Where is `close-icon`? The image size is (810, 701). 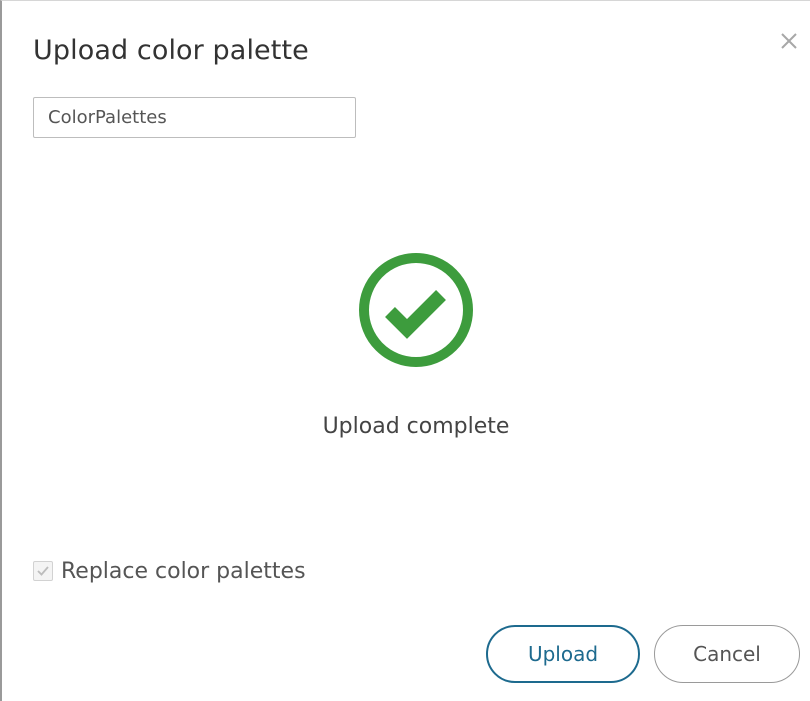
close-icon is located at coordinates (789, 41).